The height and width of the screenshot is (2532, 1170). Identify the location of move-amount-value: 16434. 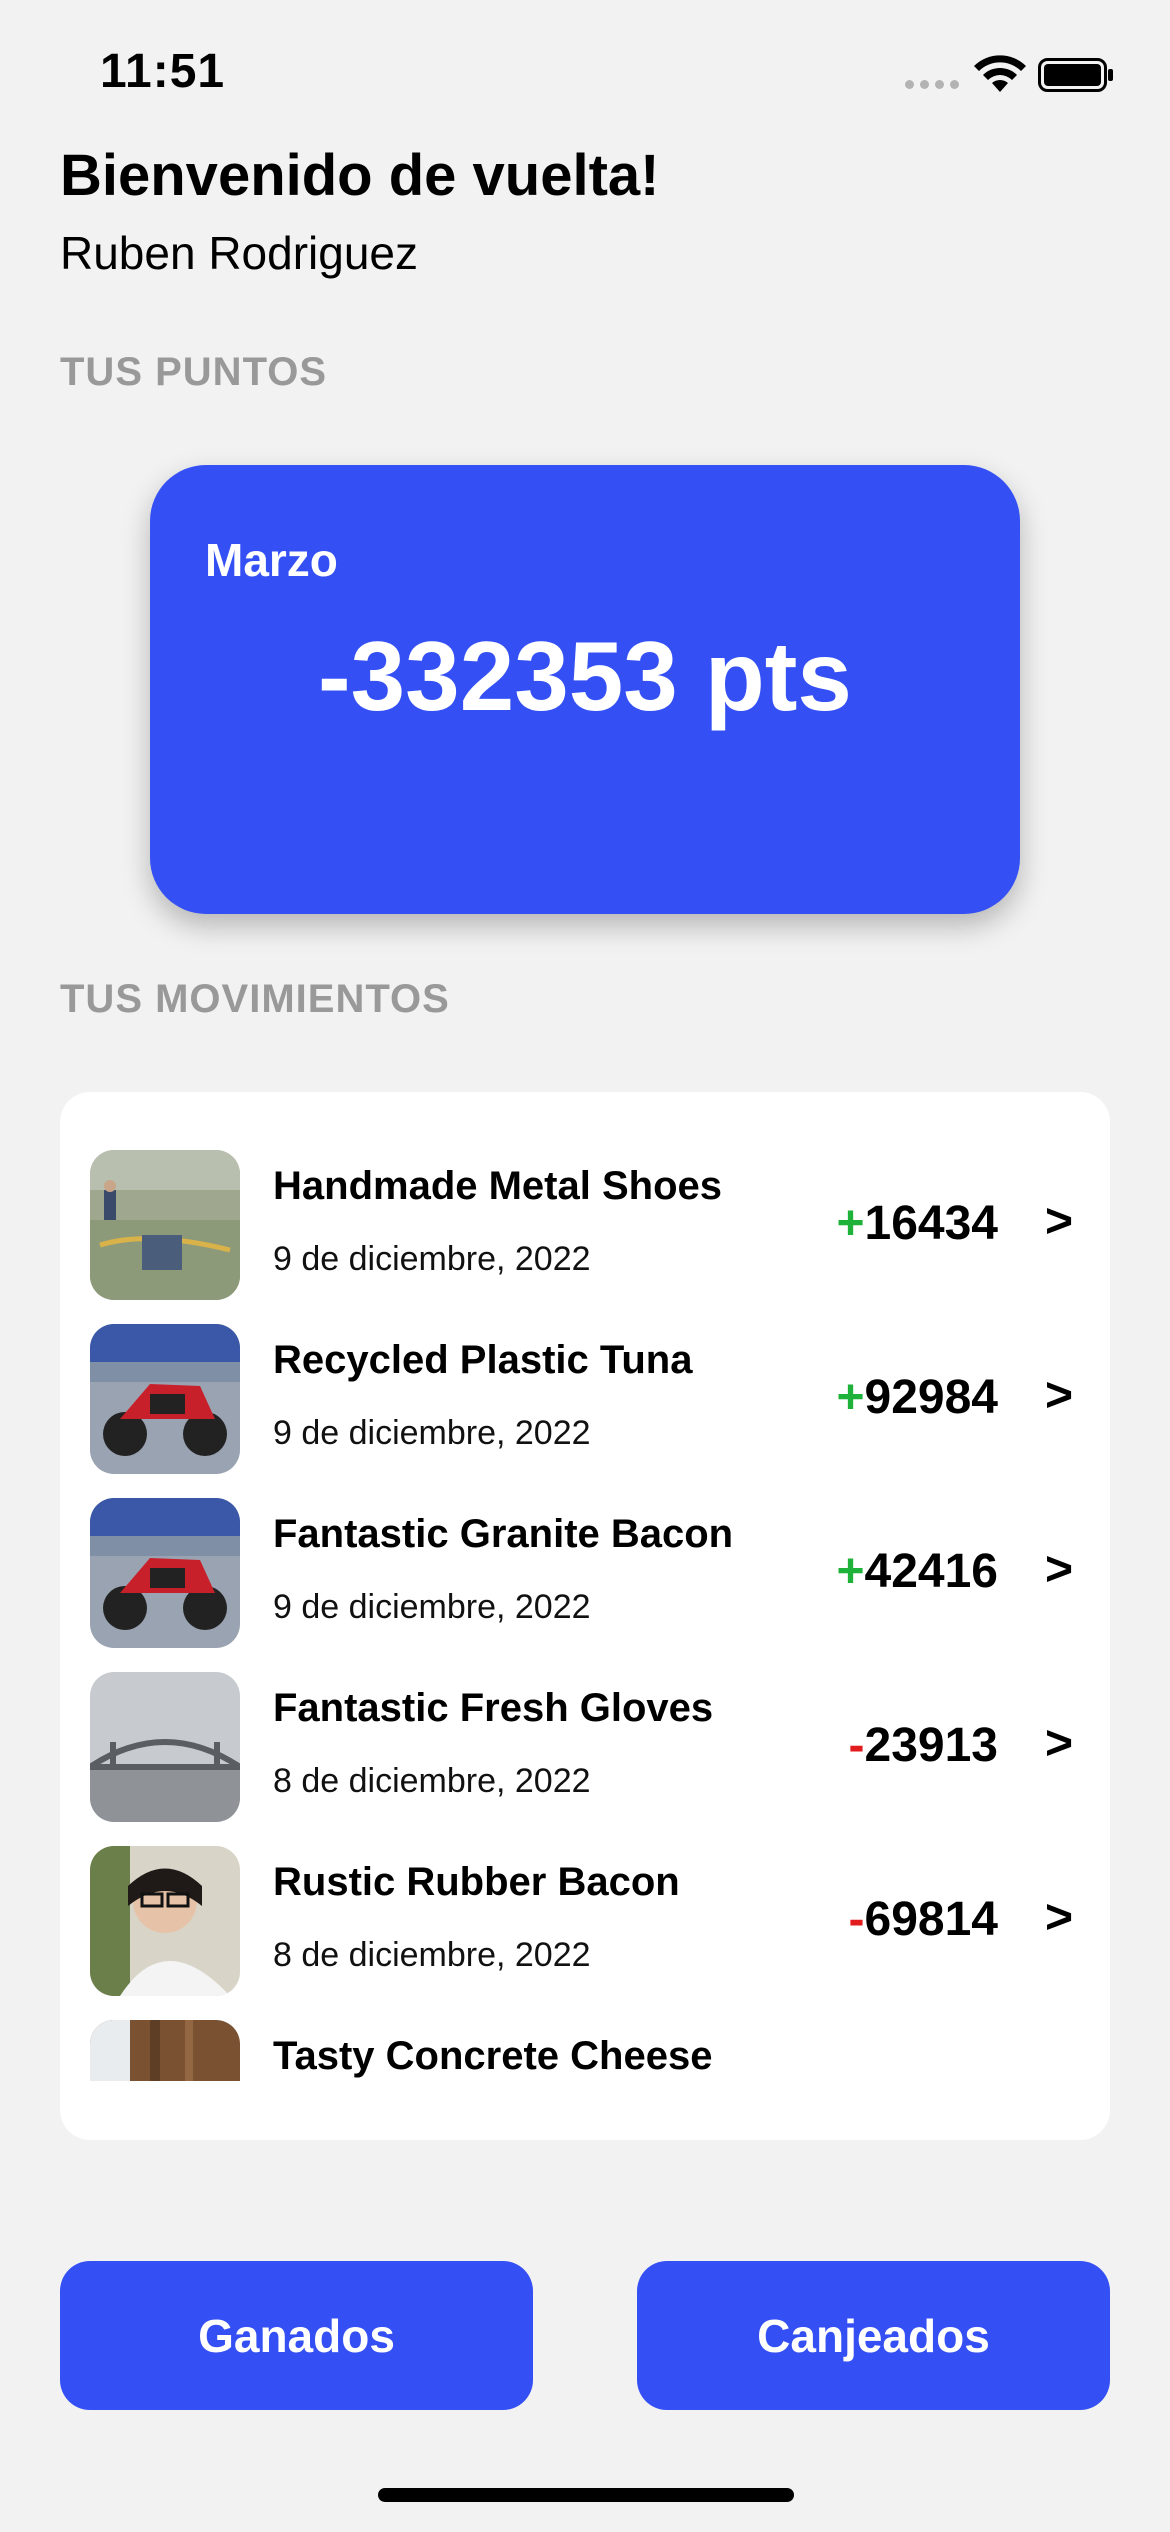
(931, 1223).